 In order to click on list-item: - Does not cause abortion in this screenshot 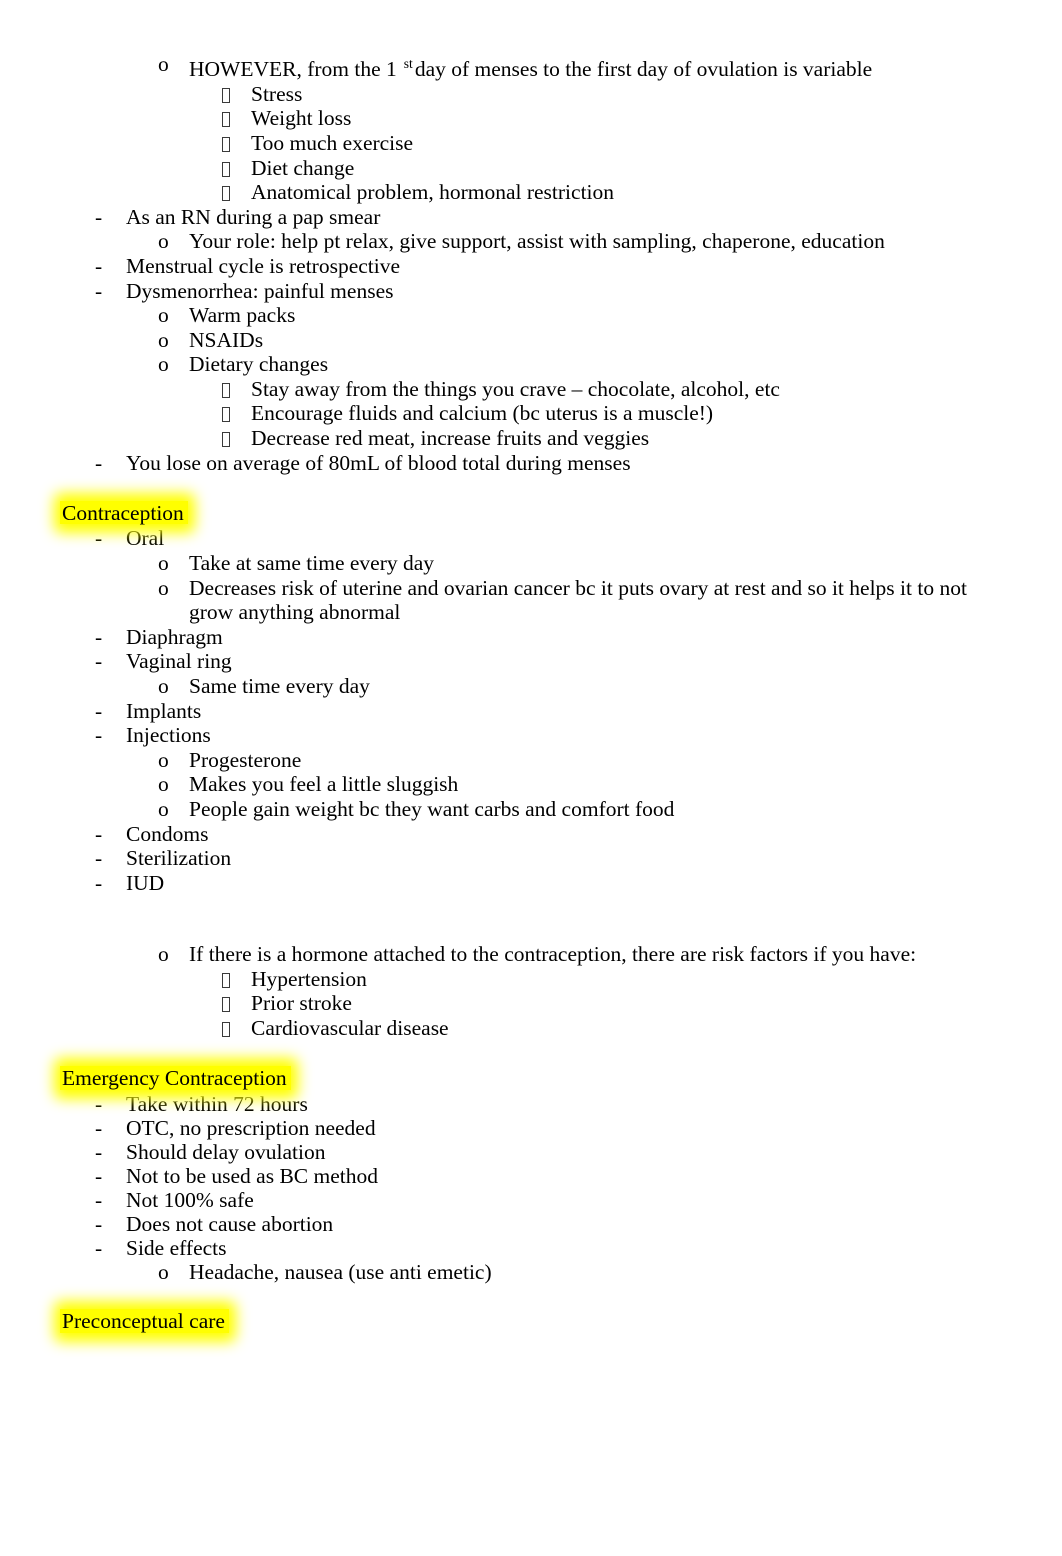, I will do `click(531, 1224)`.